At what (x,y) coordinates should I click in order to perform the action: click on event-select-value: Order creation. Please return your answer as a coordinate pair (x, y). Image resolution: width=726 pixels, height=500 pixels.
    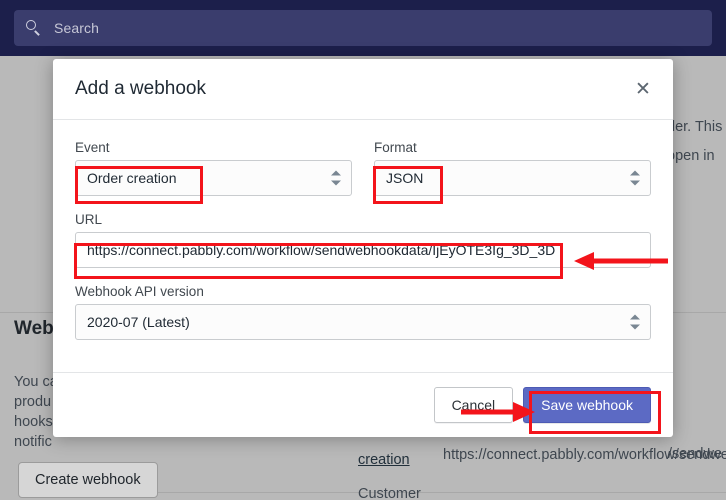
    Looking at the image, I should click on (132, 178).